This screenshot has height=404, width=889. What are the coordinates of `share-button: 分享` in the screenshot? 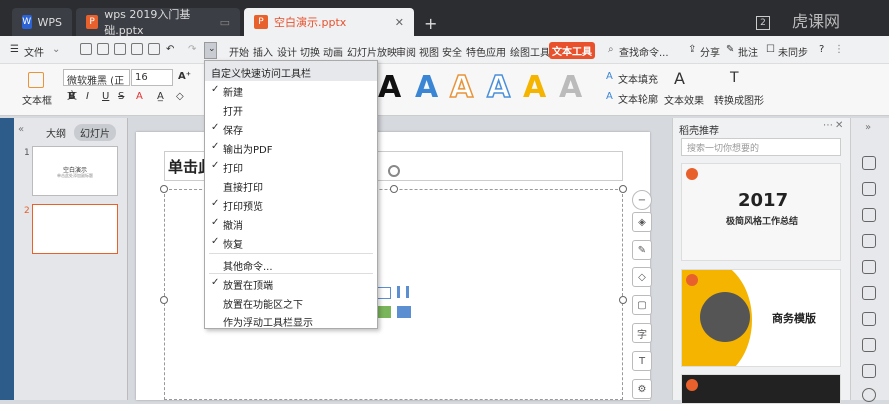 It's located at (710, 51).